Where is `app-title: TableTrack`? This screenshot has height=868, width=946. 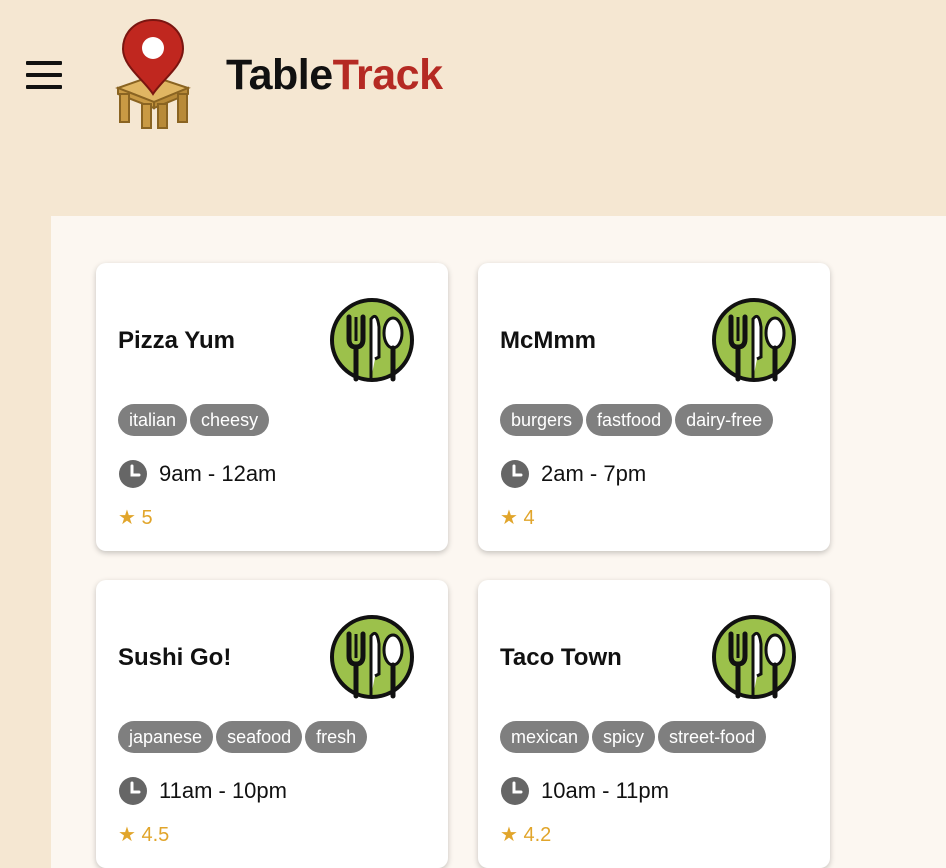 app-title: TableTrack is located at coordinates (334, 75).